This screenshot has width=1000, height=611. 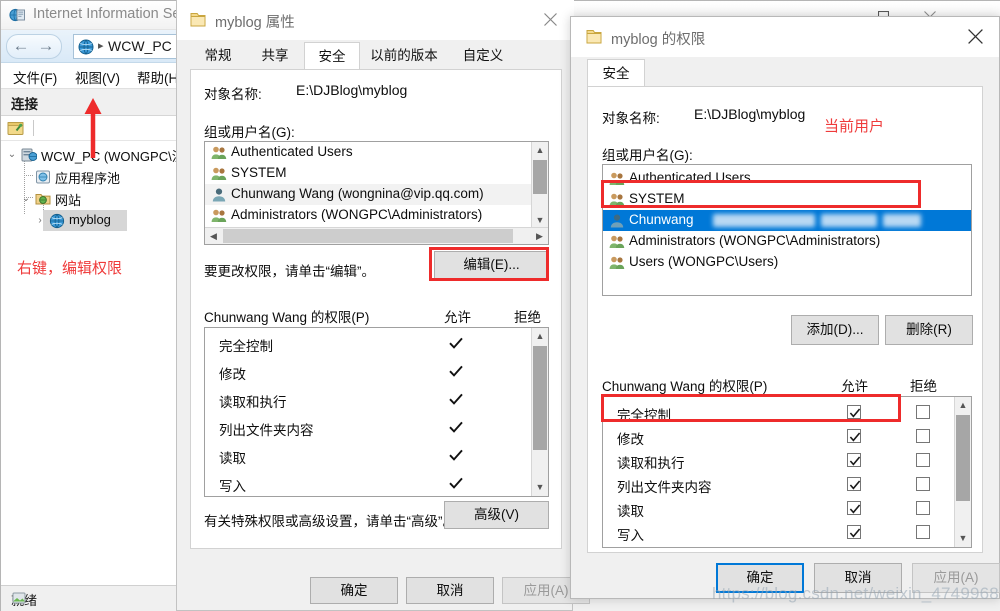 What do you see at coordinates (354, 590) in the screenshot?
I see `ok-button: 确定` at bounding box center [354, 590].